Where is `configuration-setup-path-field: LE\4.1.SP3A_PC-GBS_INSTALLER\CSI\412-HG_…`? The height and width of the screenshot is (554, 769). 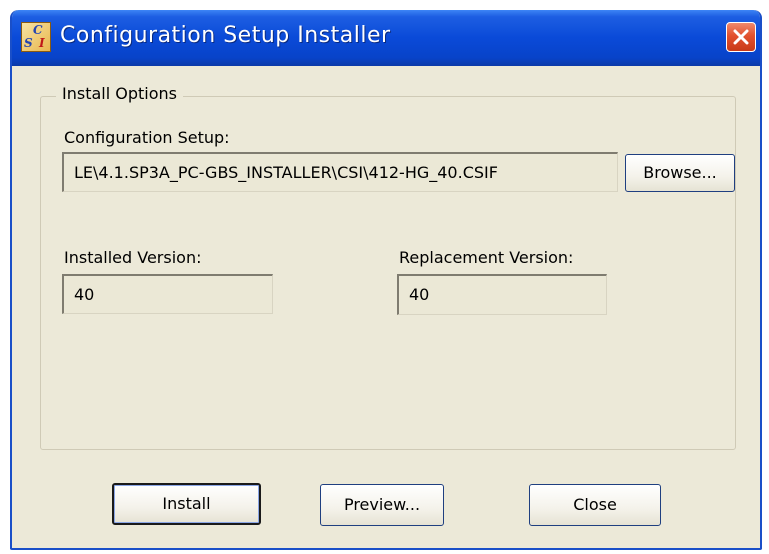 configuration-setup-path-field: LE\4.1.SP3A_PC-GBS_INSTALLER\CSI\412-HG_… is located at coordinates (340, 172).